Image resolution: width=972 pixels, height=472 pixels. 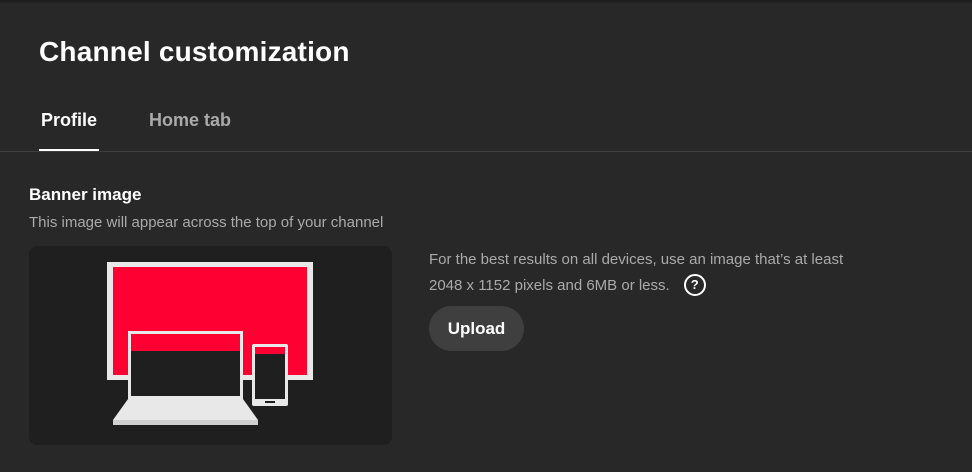 I want to click on phone-screen, so click(x=270, y=376).